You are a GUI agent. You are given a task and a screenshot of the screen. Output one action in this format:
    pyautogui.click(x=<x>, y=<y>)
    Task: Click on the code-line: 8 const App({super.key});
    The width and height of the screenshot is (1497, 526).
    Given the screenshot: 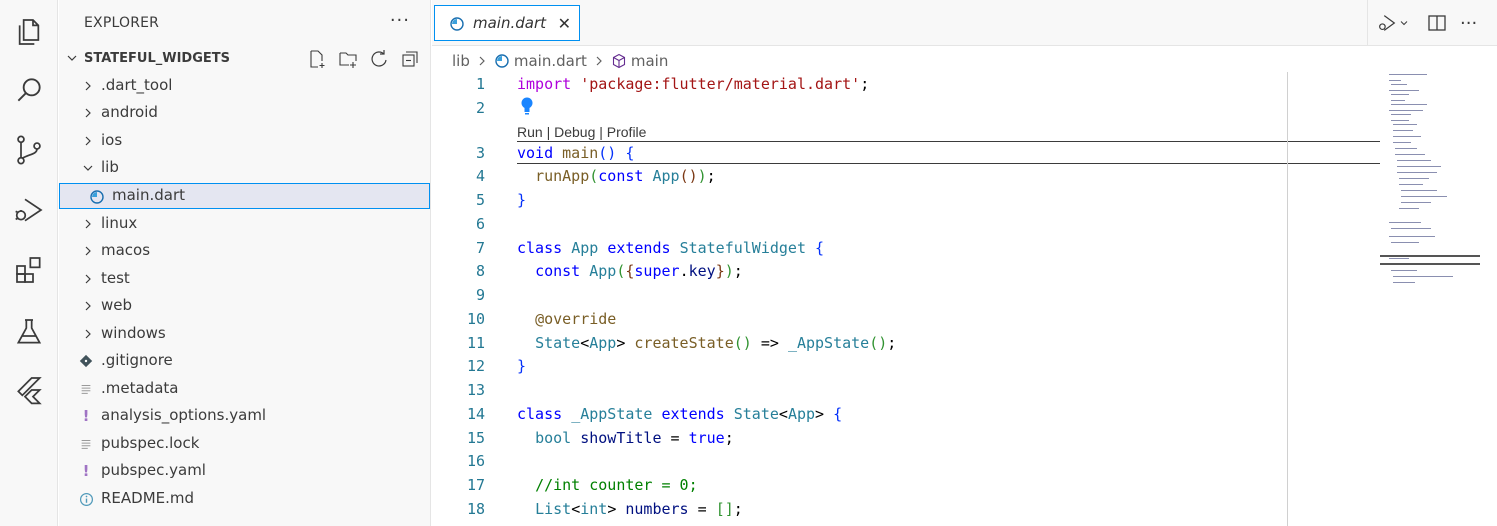 What is the action you would take?
    pyautogui.click(x=906, y=271)
    